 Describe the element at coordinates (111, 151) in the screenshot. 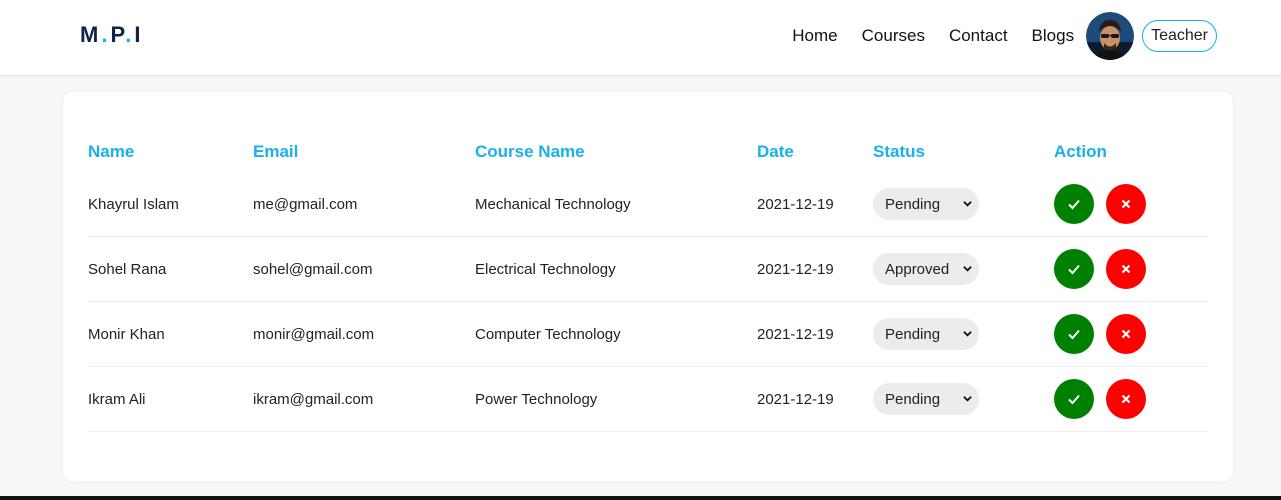

I see `header-name: Name` at that location.